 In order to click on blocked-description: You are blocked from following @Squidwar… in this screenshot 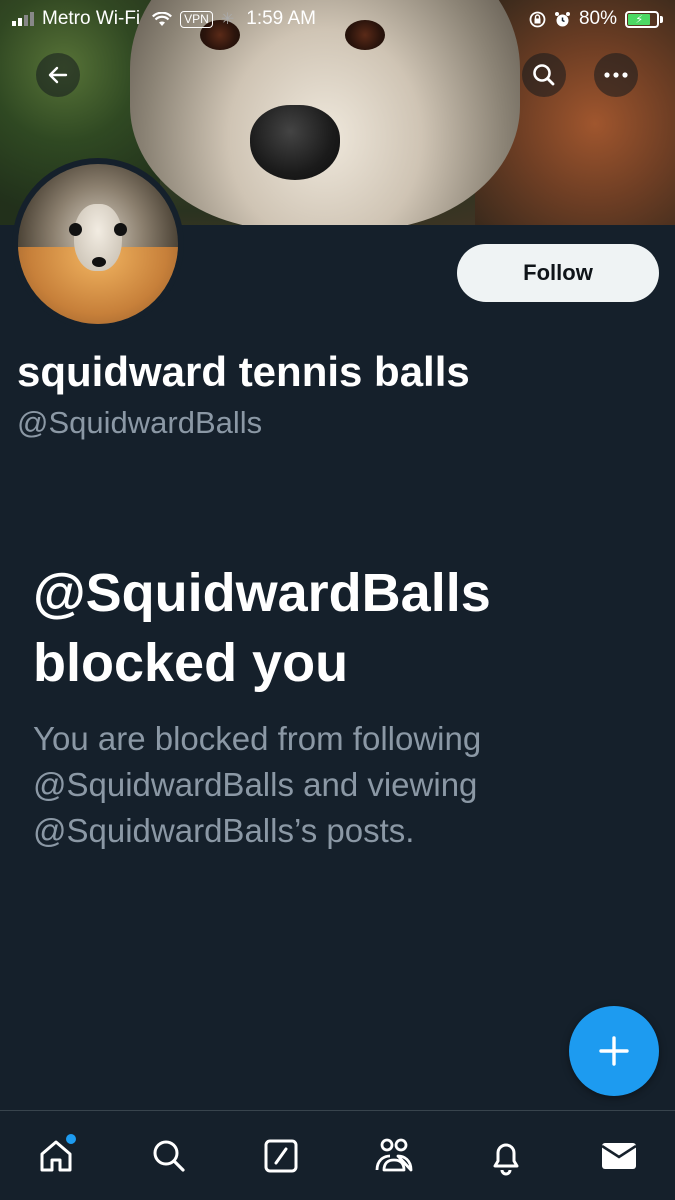, I will do `click(257, 784)`.